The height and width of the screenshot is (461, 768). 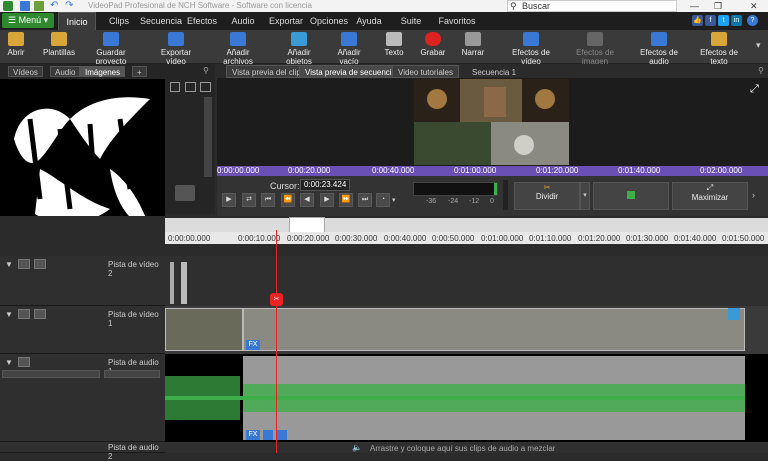 I want to click on bin-folder-icon, so click(x=190, y=87).